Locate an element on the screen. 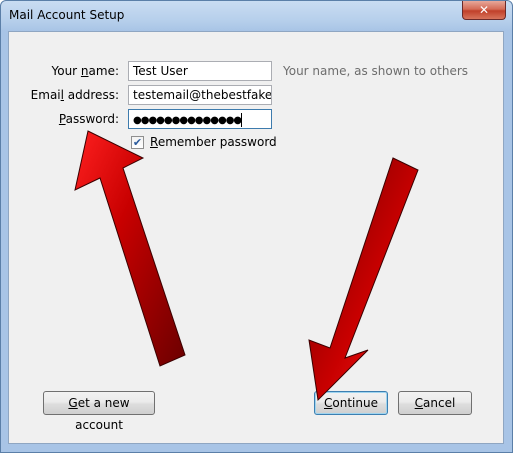 This screenshot has height=453, width=513. checkmark-icon: ✔ is located at coordinates (137, 142).